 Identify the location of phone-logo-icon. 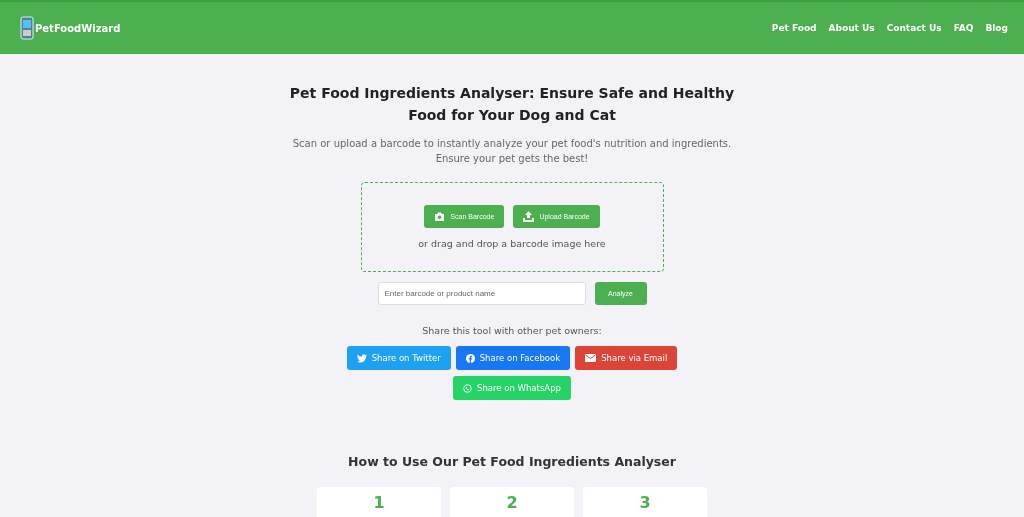
(27, 28).